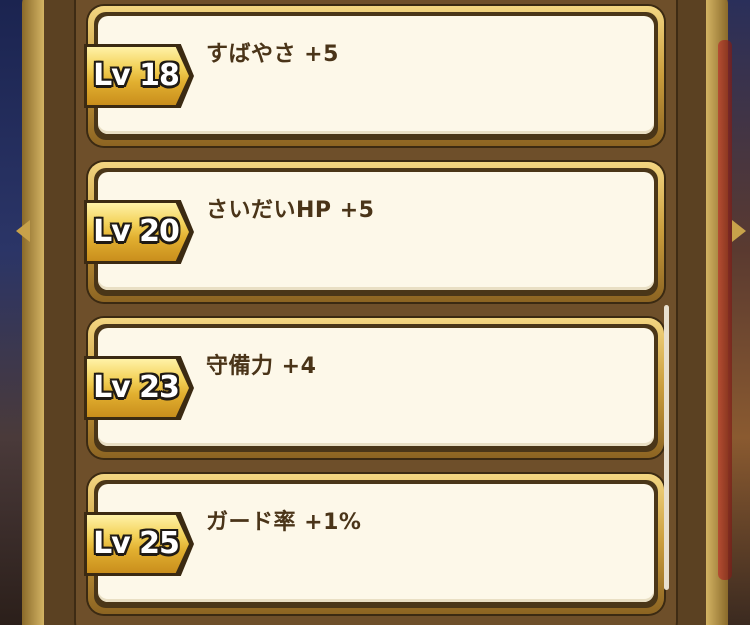 Image resolution: width=750 pixels, height=625 pixels. What do you see at coordinates (136, 387) in the screenshot?
I see `level-label: Lv 23` at bounding box center [136, 387].